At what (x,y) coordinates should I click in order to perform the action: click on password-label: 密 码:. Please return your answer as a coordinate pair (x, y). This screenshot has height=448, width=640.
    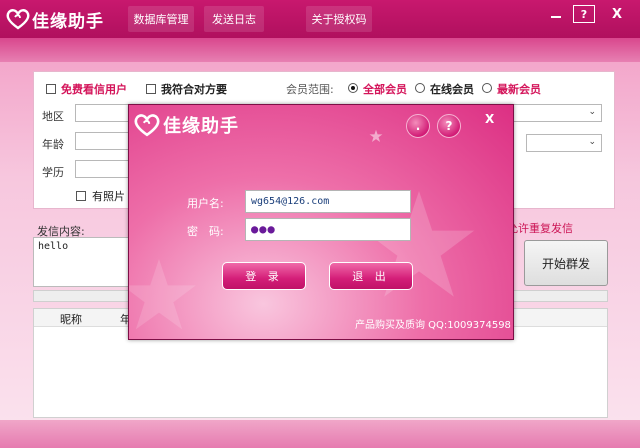
    Looking at the image, I should click on (205, 231).